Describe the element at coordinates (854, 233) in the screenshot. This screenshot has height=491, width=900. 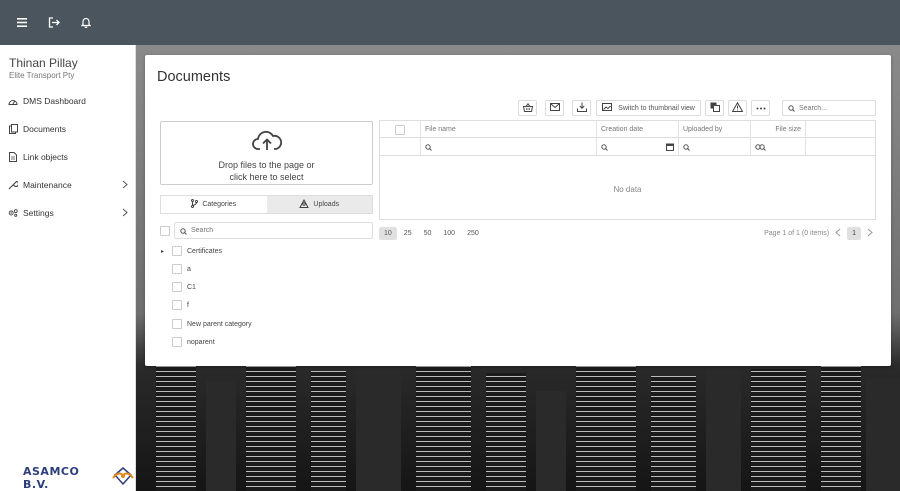
I see `page-number-button: 1` at that location.